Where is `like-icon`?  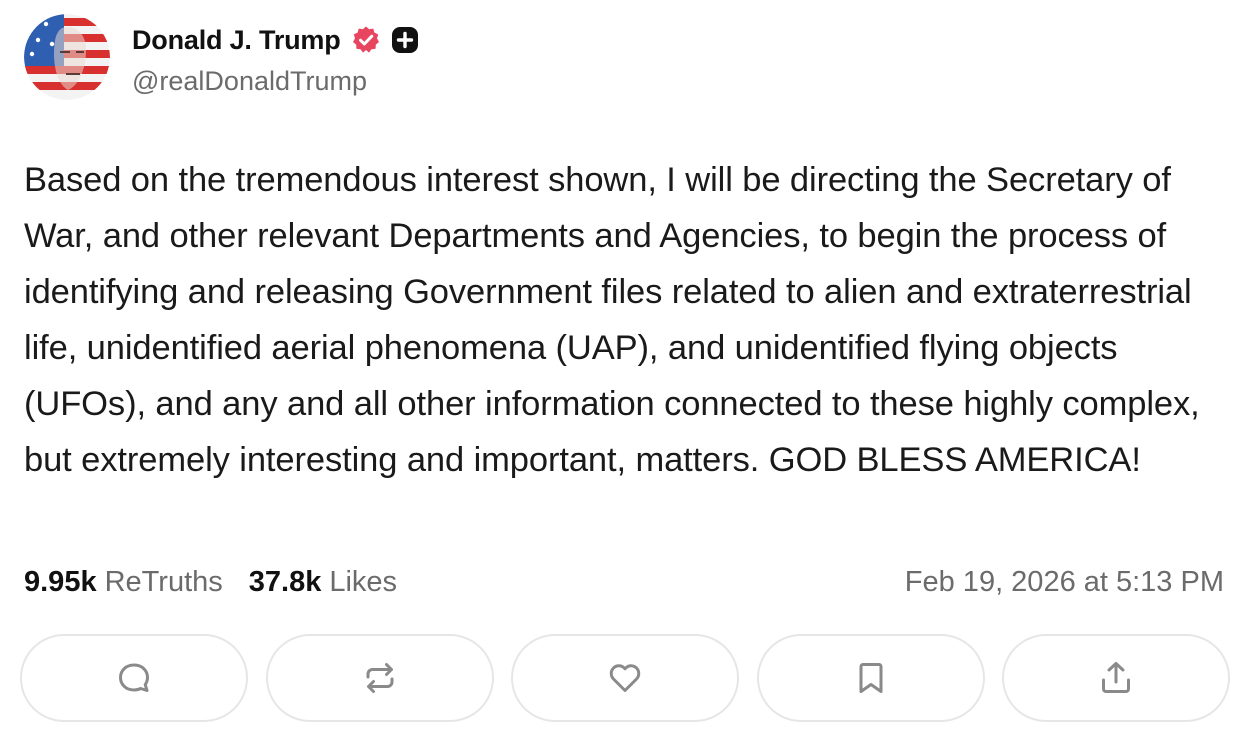 like-icon is located at coordinates (625, 678).